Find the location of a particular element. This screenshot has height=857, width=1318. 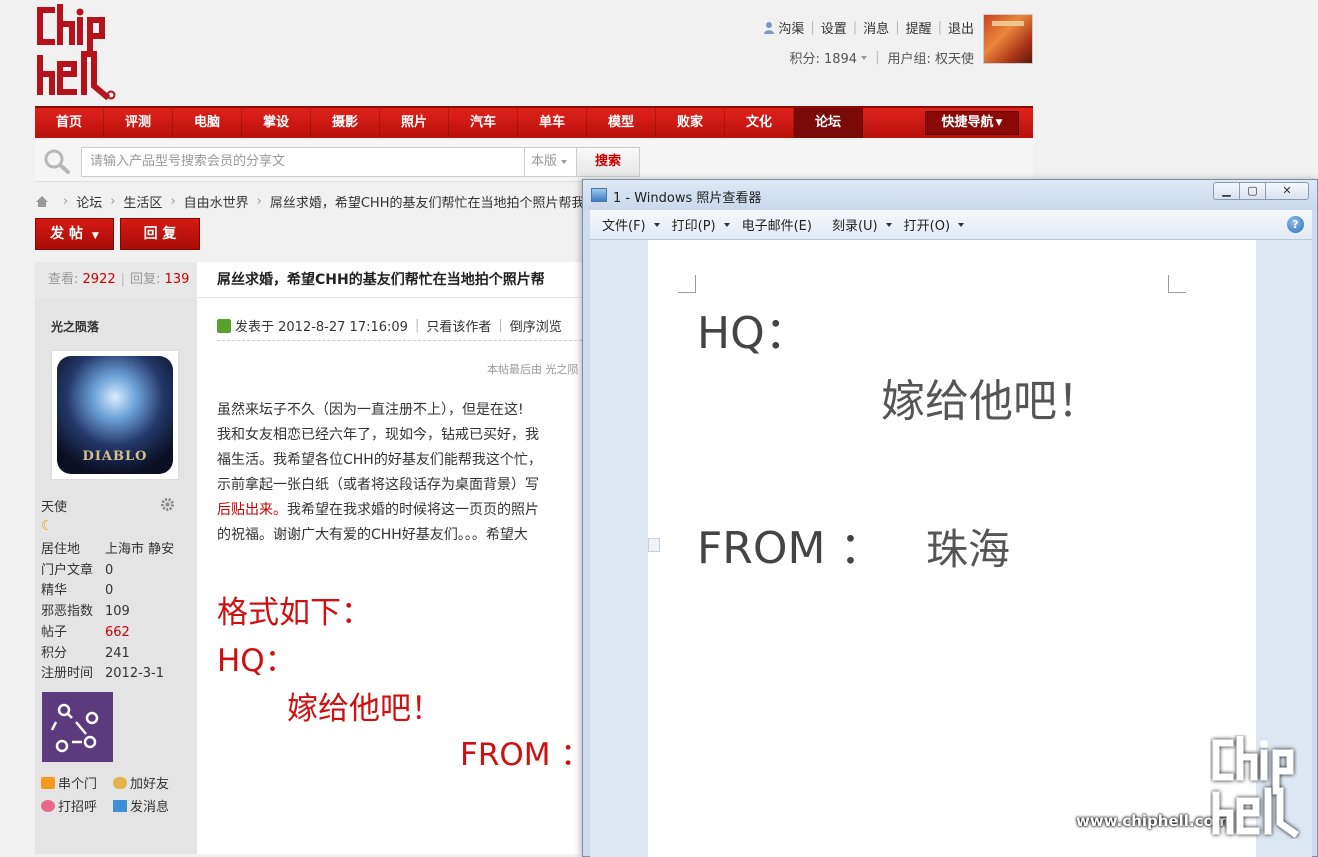

online-icon is located at coordinates (224, 325).